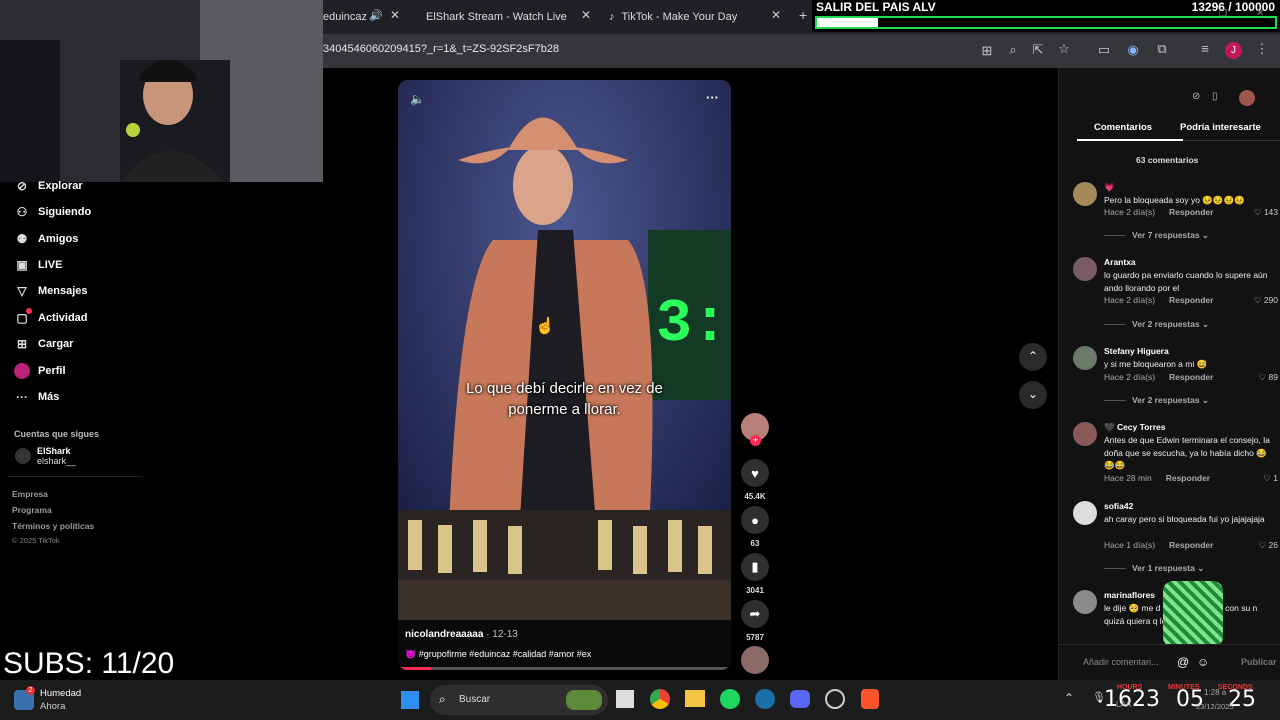 The height and width of the screenshot is (720, 1280). What do you see at coordinates (48, 186) in the screenshot?
I see `sidebar-item-explorar: ⊘ Explorar` at bounding box center [48, 186].